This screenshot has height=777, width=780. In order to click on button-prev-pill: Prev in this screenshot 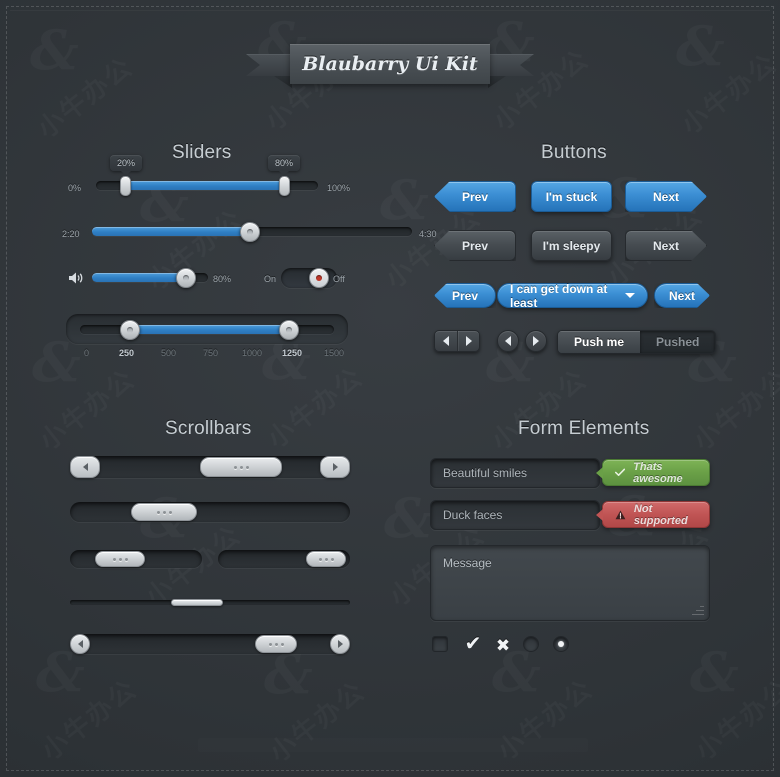, I will do `click(465, 295)`.